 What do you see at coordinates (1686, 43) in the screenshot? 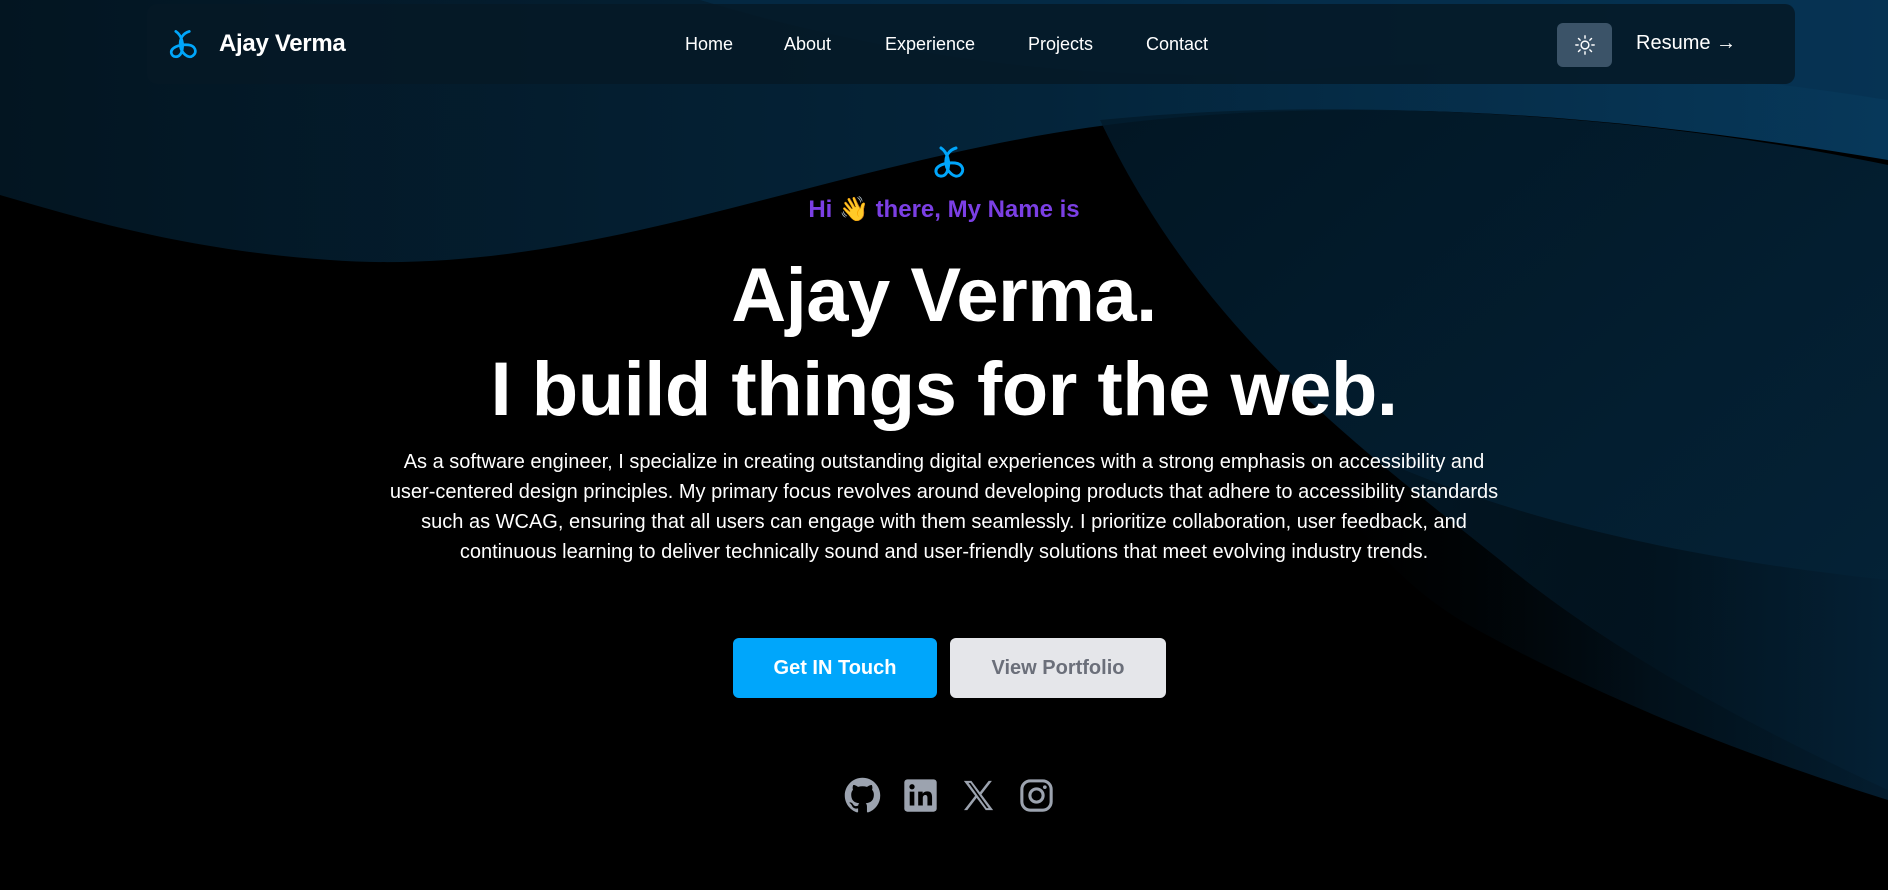
I see `resume-link: Resume →` at bounding box center [1686, 43].